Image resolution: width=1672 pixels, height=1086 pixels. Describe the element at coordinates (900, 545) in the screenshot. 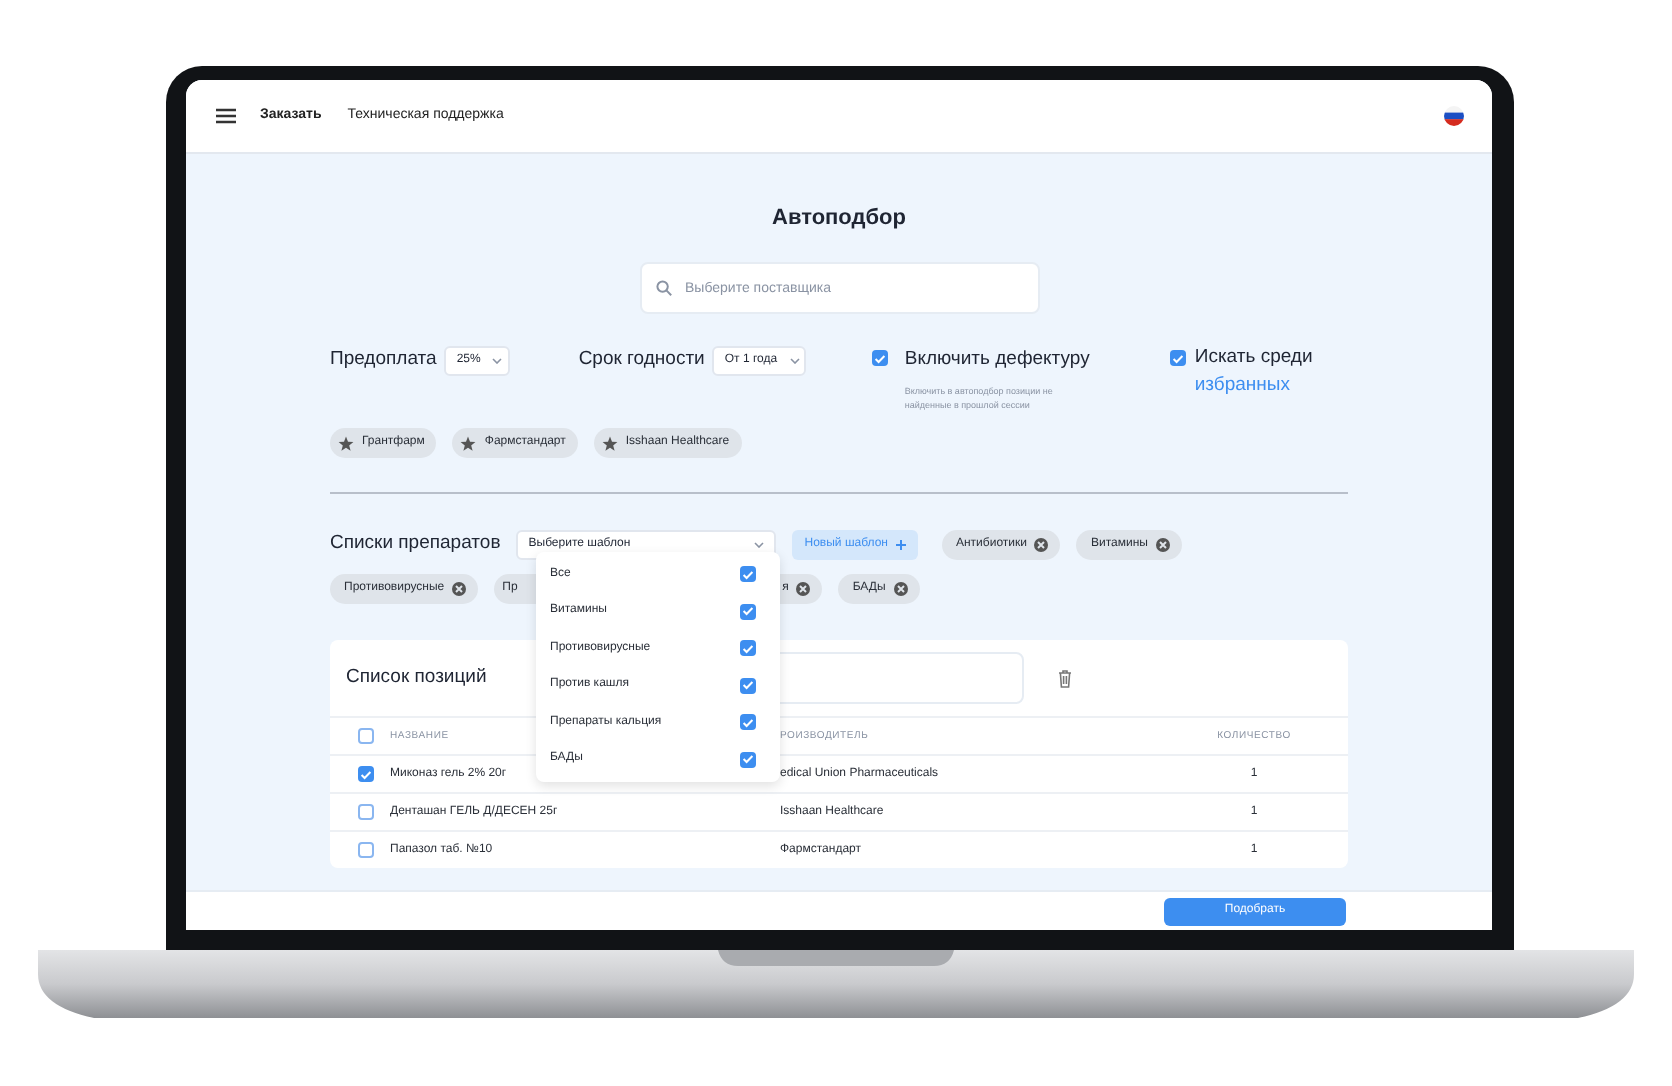

I see `plus-icon` at that location.